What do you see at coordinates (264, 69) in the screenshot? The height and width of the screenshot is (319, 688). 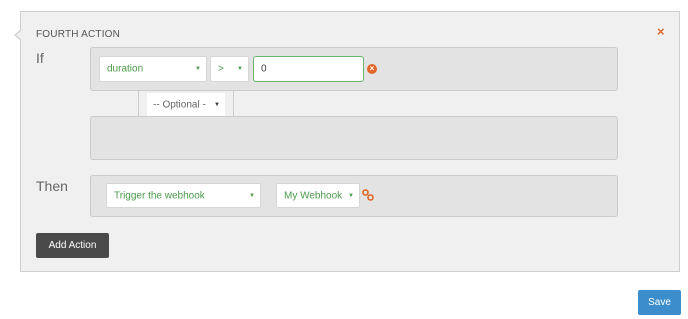 I see `condition-value-text: 0` at bounding box center [264, 69].